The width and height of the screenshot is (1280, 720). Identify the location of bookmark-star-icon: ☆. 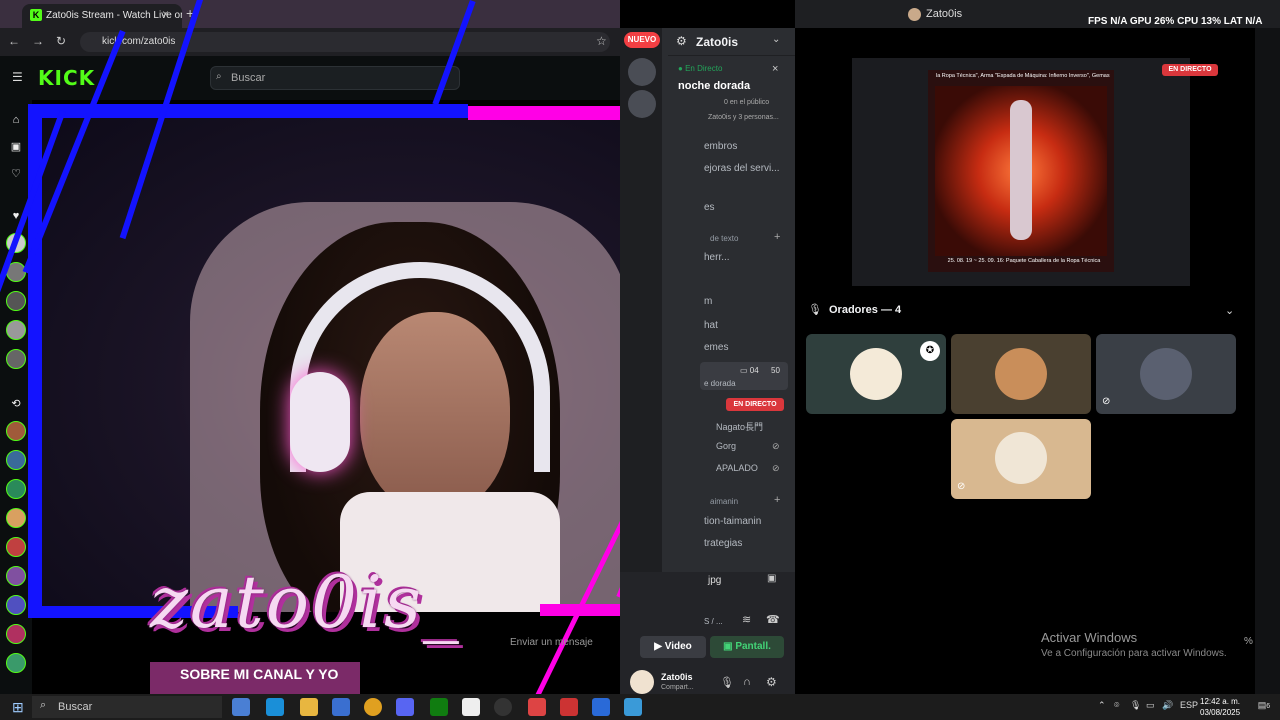
(601, 41).